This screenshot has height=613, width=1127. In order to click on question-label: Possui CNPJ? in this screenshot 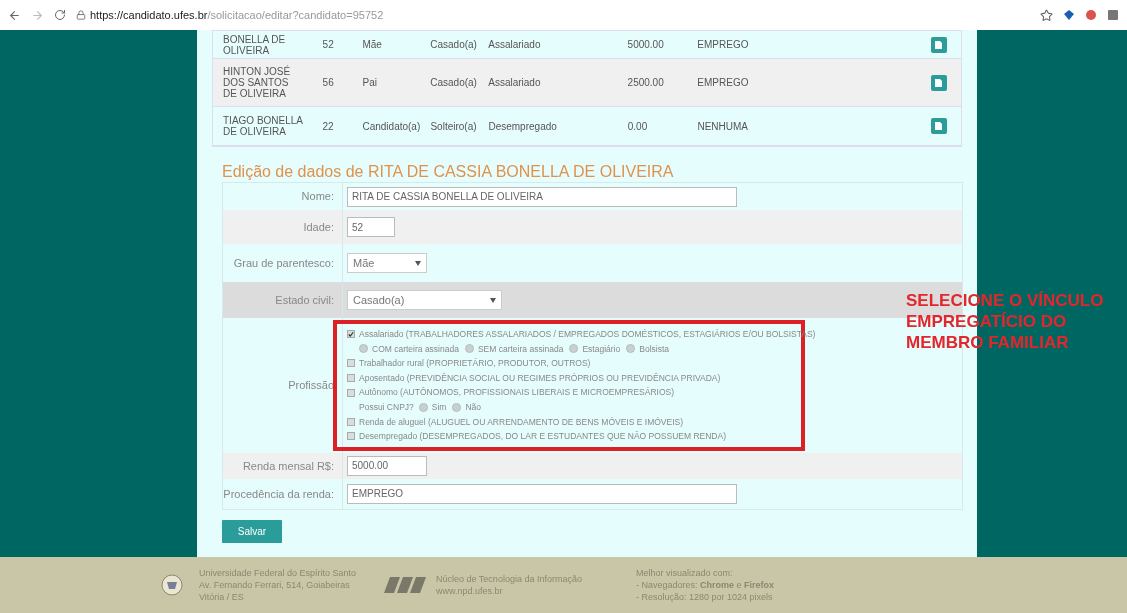, I will do `click(386, 407)`.